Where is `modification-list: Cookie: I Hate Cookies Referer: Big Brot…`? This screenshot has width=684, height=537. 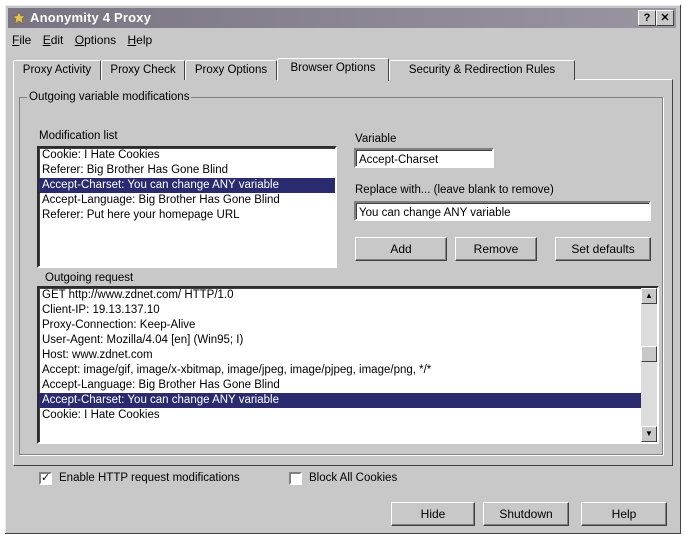 modification-list: Cookie: I Hate Cookies Referer: Big Brot… is located at coordinates (187, 207).